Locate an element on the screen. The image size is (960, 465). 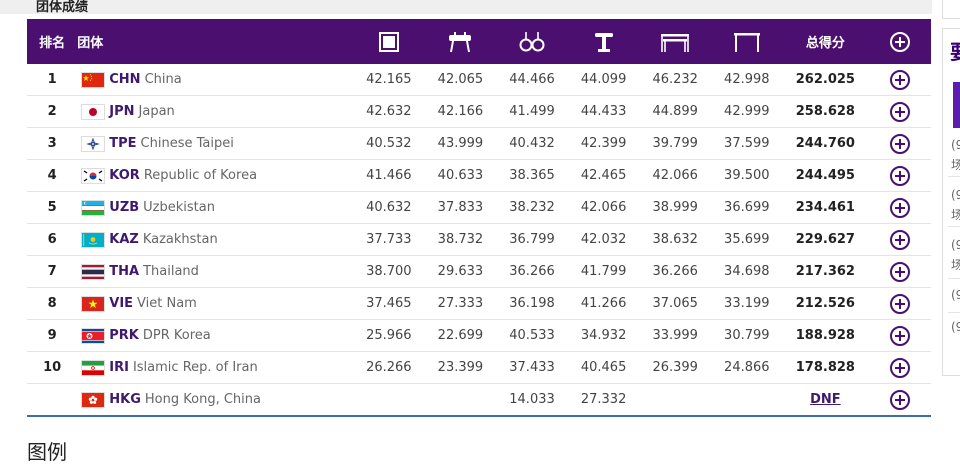
vault-icon is located at coordinates (603, 42).